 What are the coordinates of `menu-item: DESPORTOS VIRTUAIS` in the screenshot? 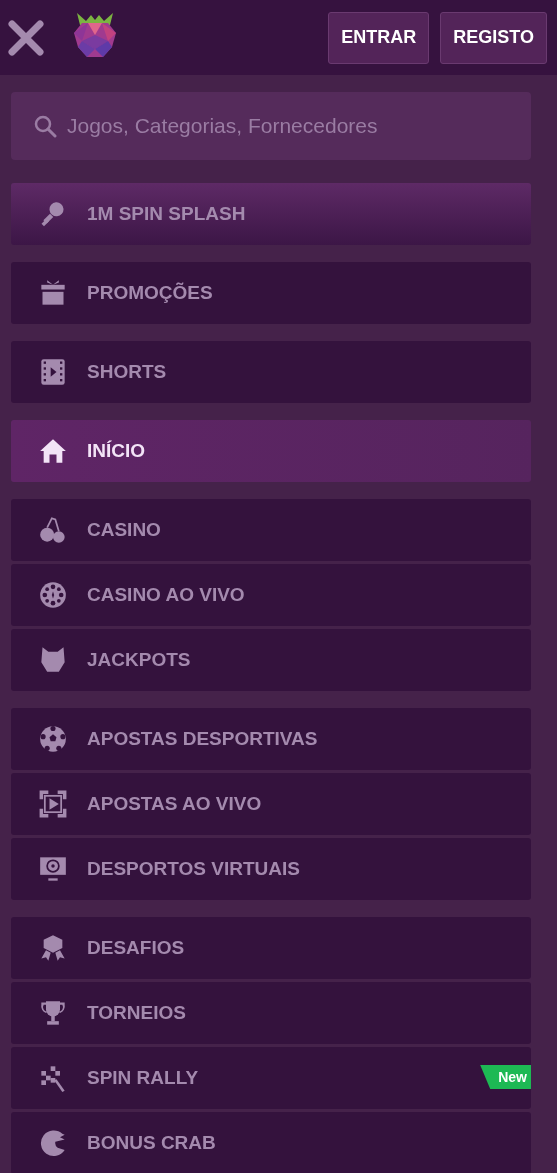 It's located at (271, 869).